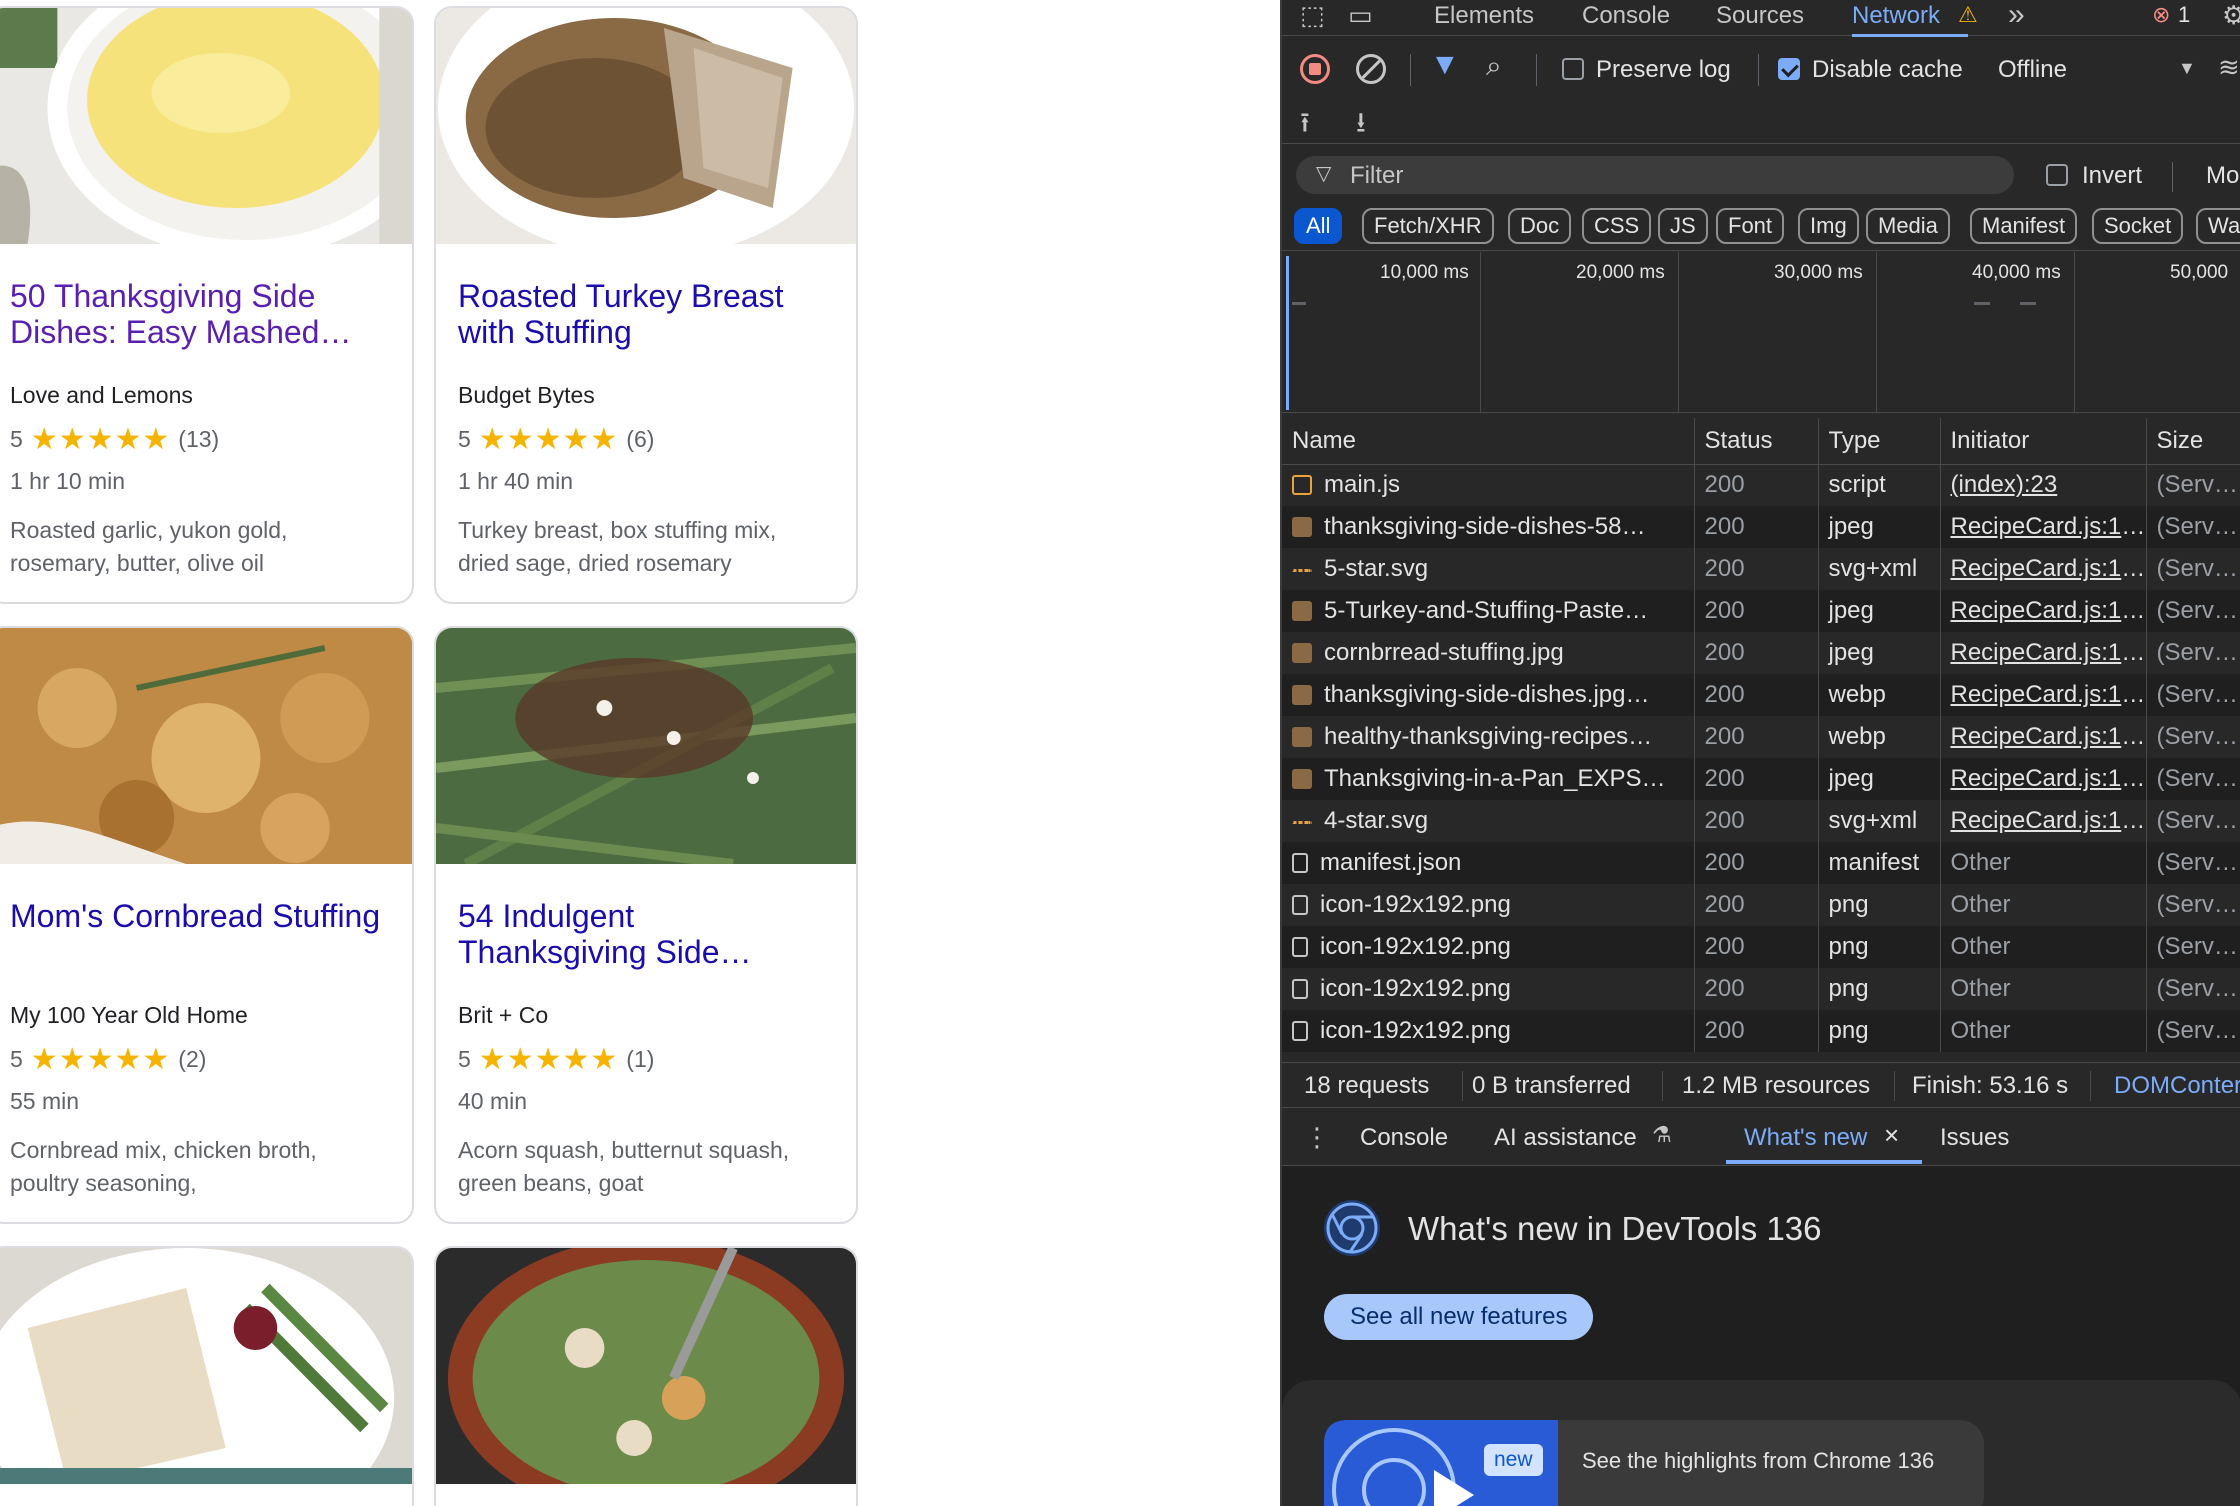  I want to click on search-icon: ⌕, so click(1494, 66).